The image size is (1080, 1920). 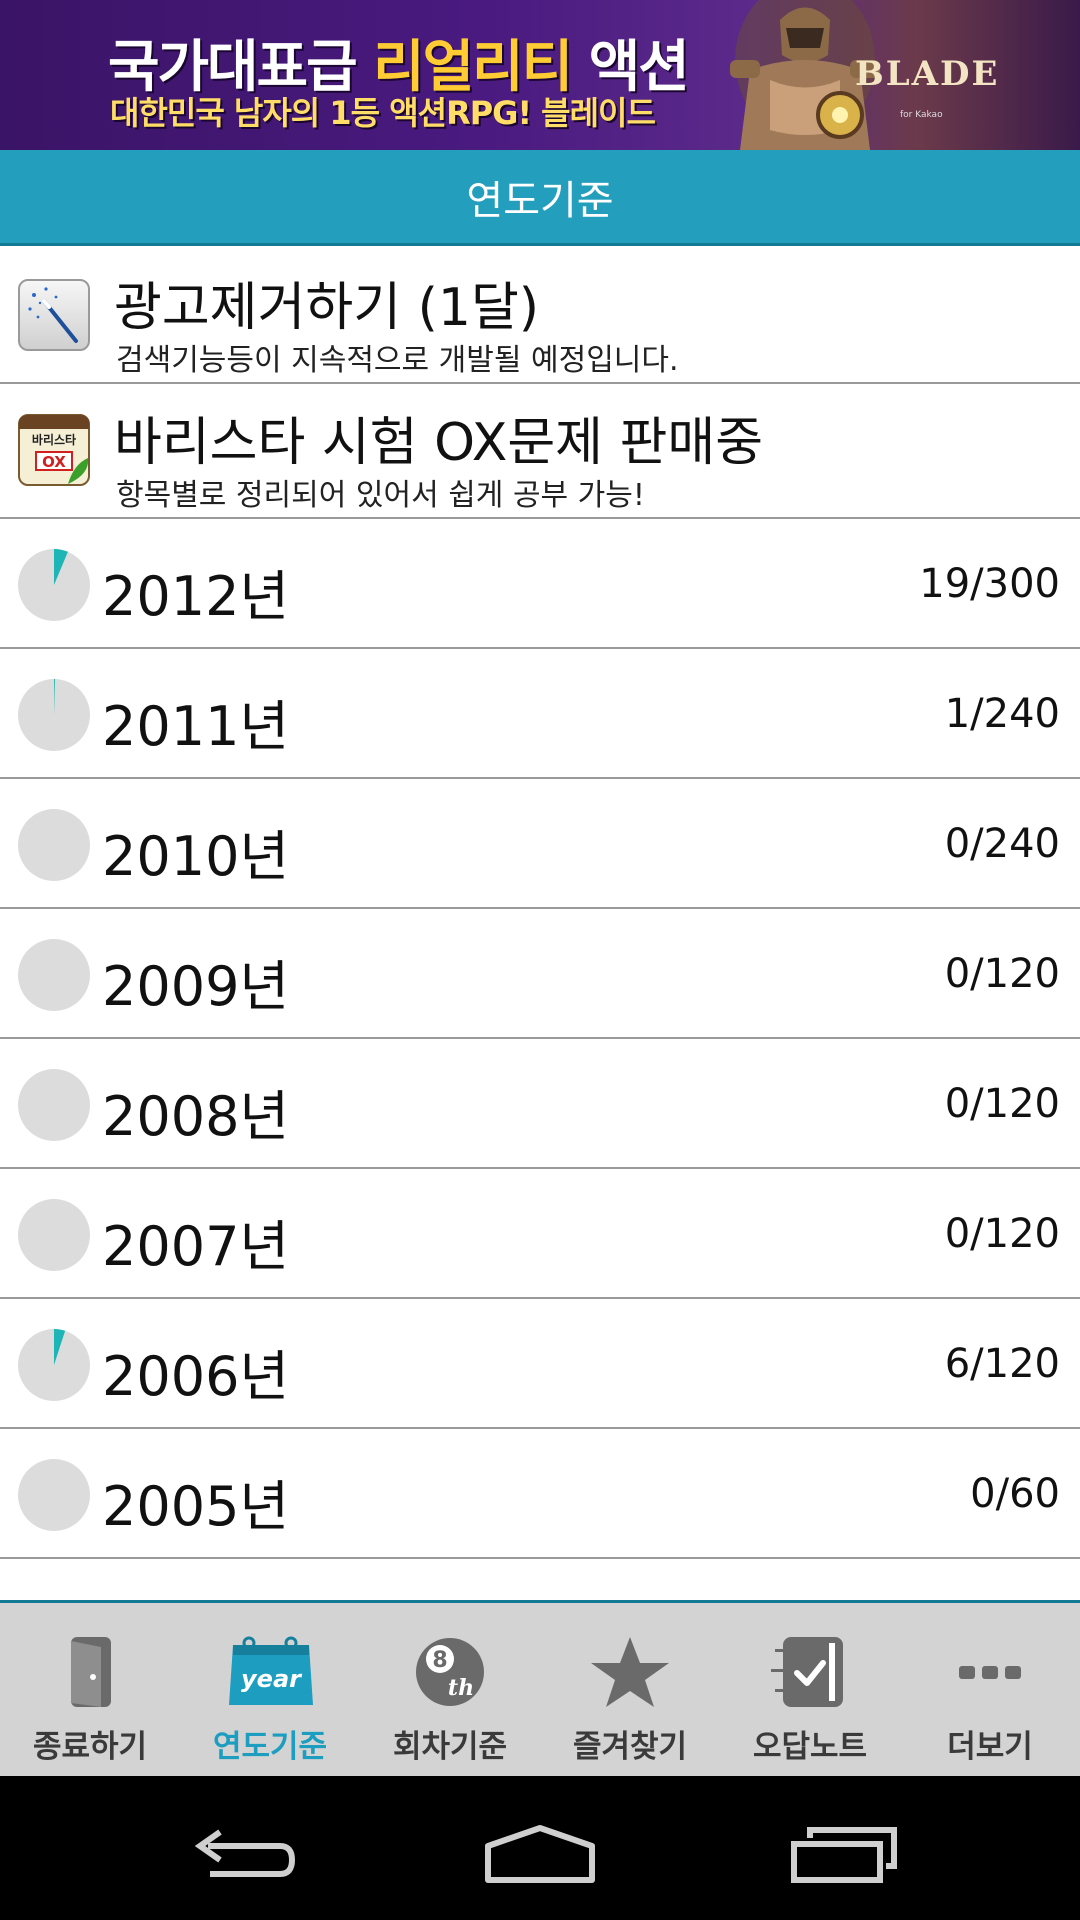 What do you see at coordinates (450, 1747) in the screenshot?
I see `tab-label: 회차기준` at bounding box center [450, 1747].